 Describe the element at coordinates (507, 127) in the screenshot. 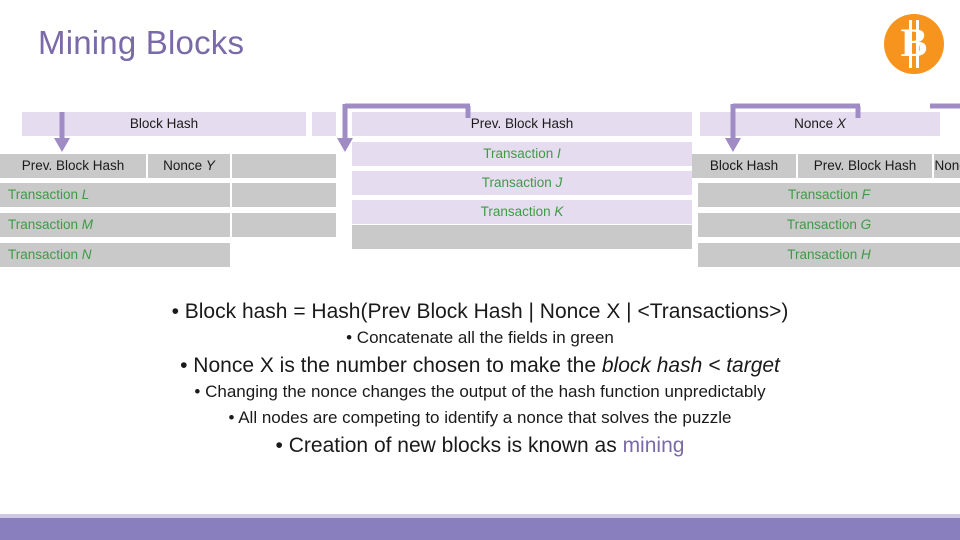

I see `arrow-connectors` at that location.